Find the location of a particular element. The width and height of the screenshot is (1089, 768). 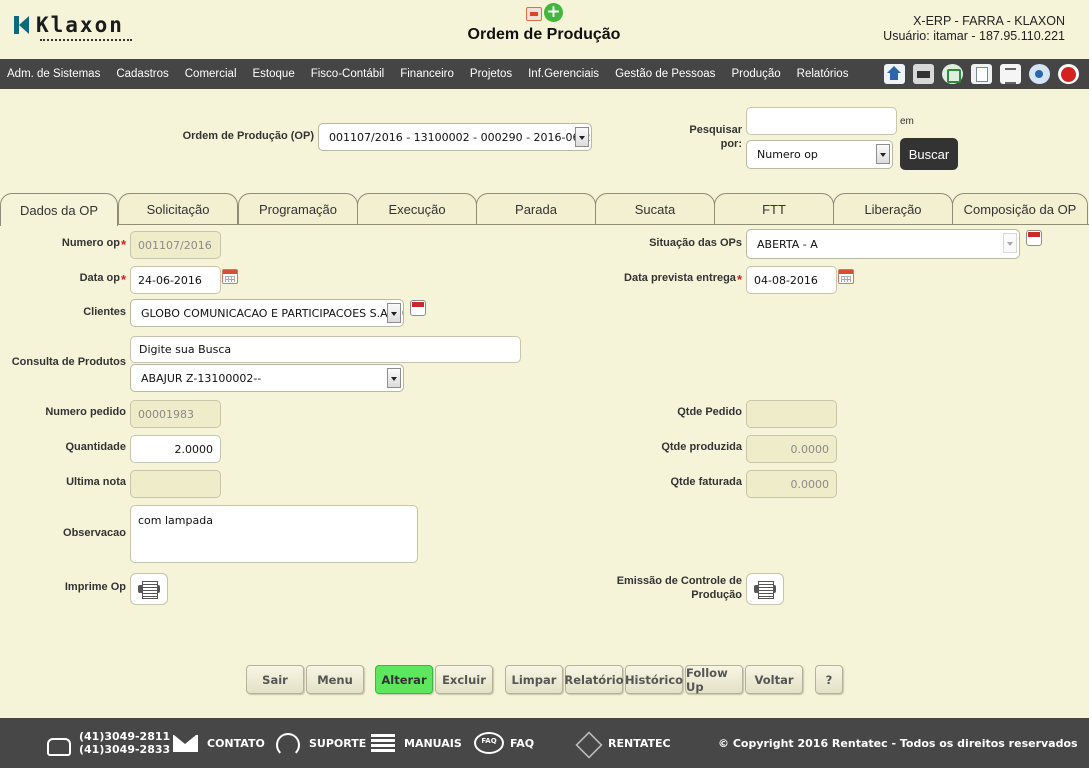

menu-item-projetos: Projetos is located at coordinates (491, 74).